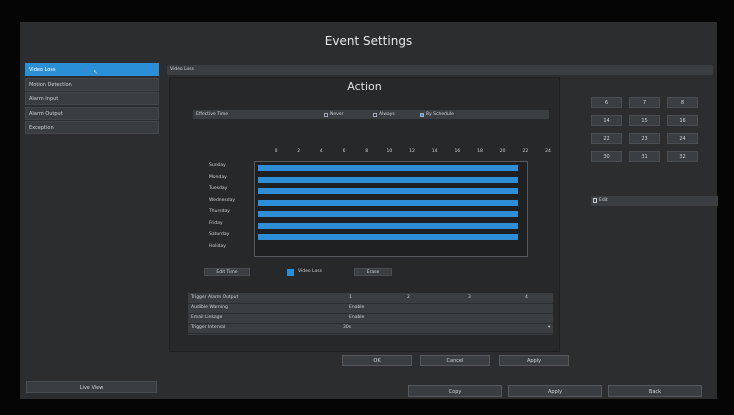 Image resolution: width=734 pixels, height=415 pixels. What do you see at coordinates (644, 120) in the screenshot?
I see `channel-button: 15` at bounding box center [644, 120].